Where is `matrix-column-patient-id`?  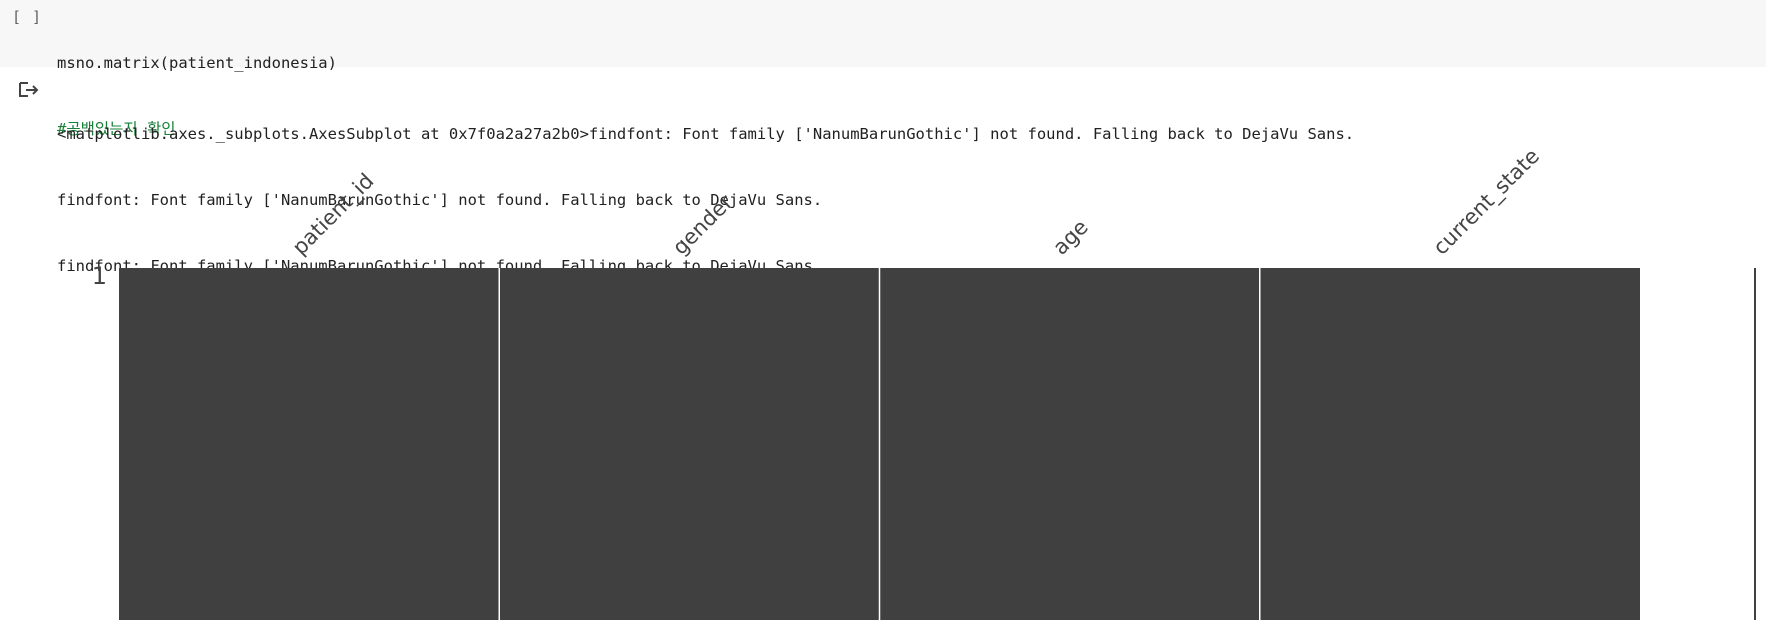 matrix-column-patient-id is located at coordinates (309, 444).